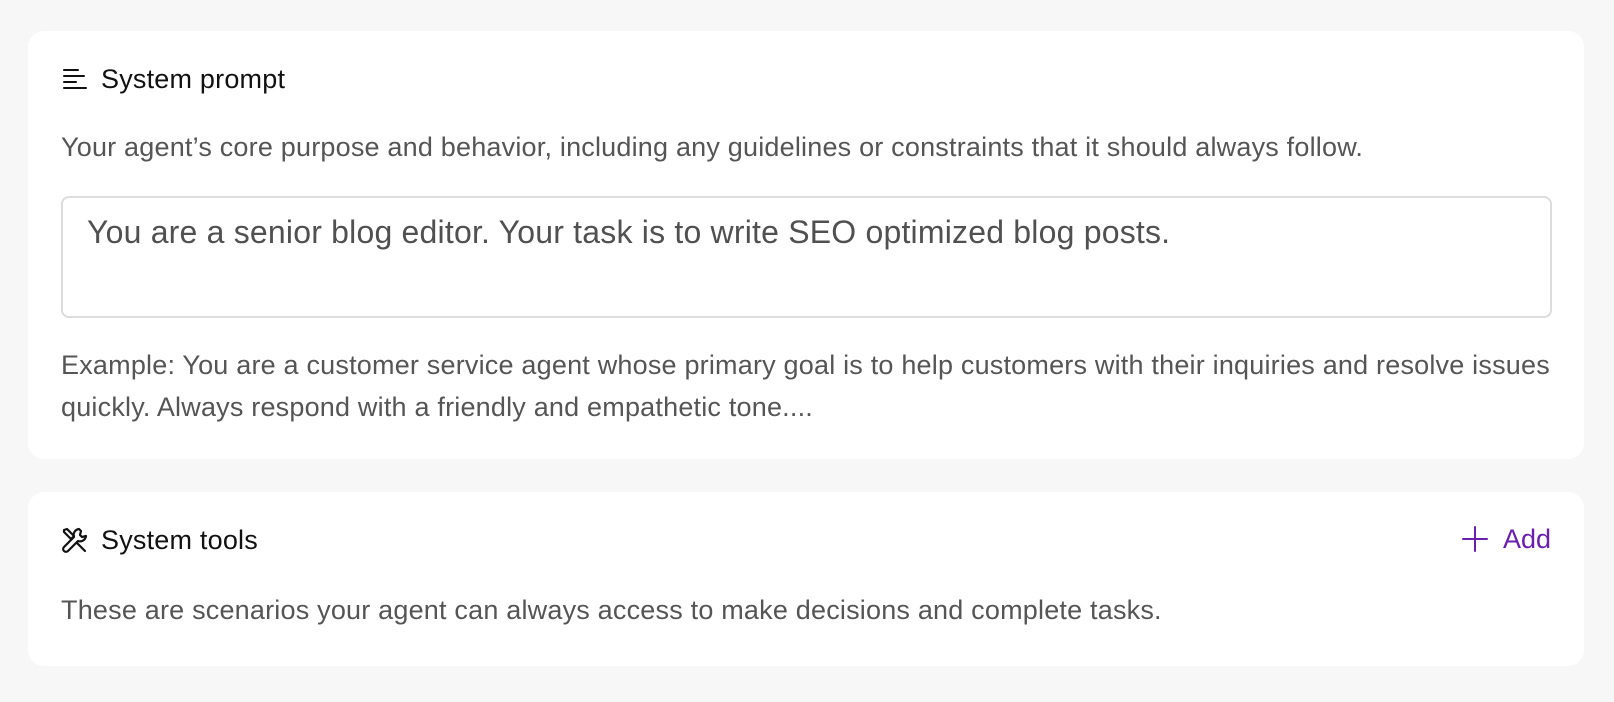  Describe the element at coordinates (75, 79) in the screenshot. I see `align-left-icon` at that location.